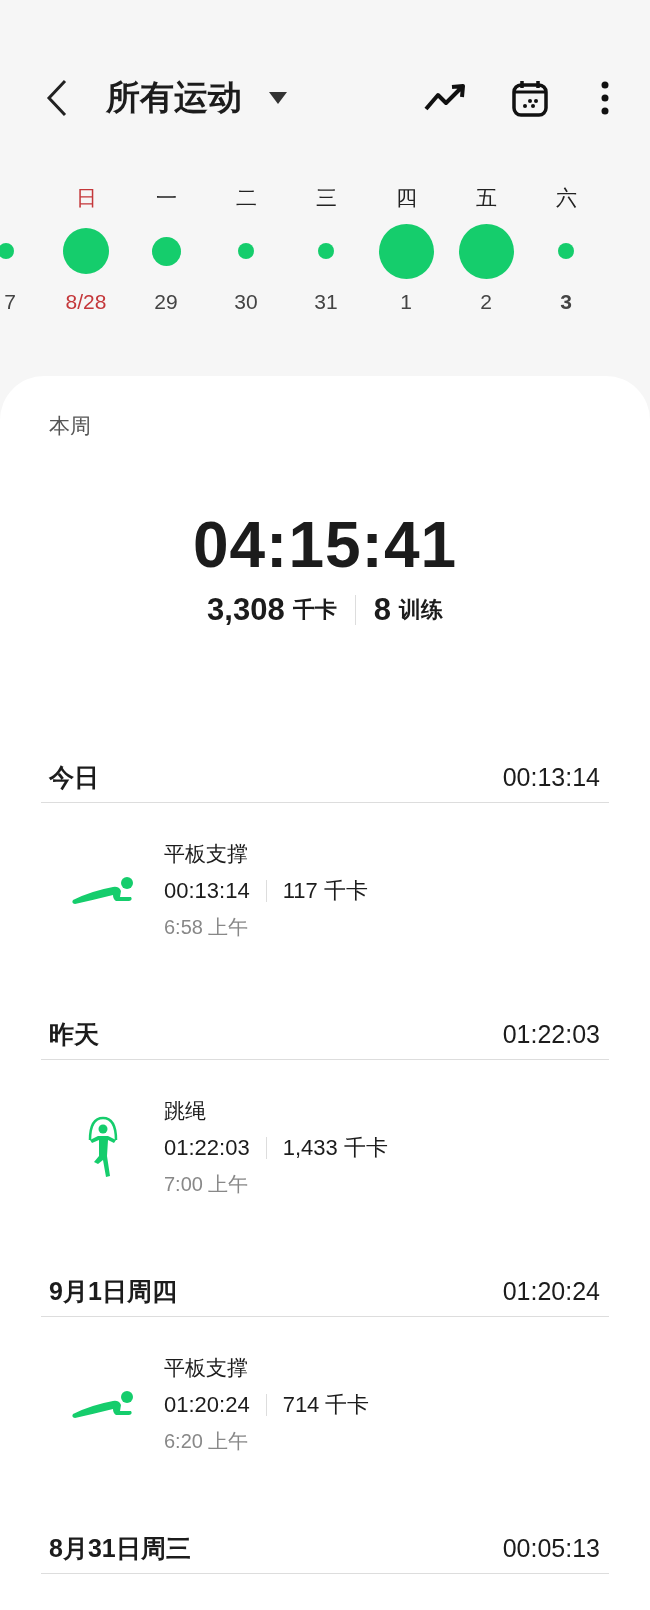  I want to click on activity-start-time: 6:58 上午, so click(207, 927).